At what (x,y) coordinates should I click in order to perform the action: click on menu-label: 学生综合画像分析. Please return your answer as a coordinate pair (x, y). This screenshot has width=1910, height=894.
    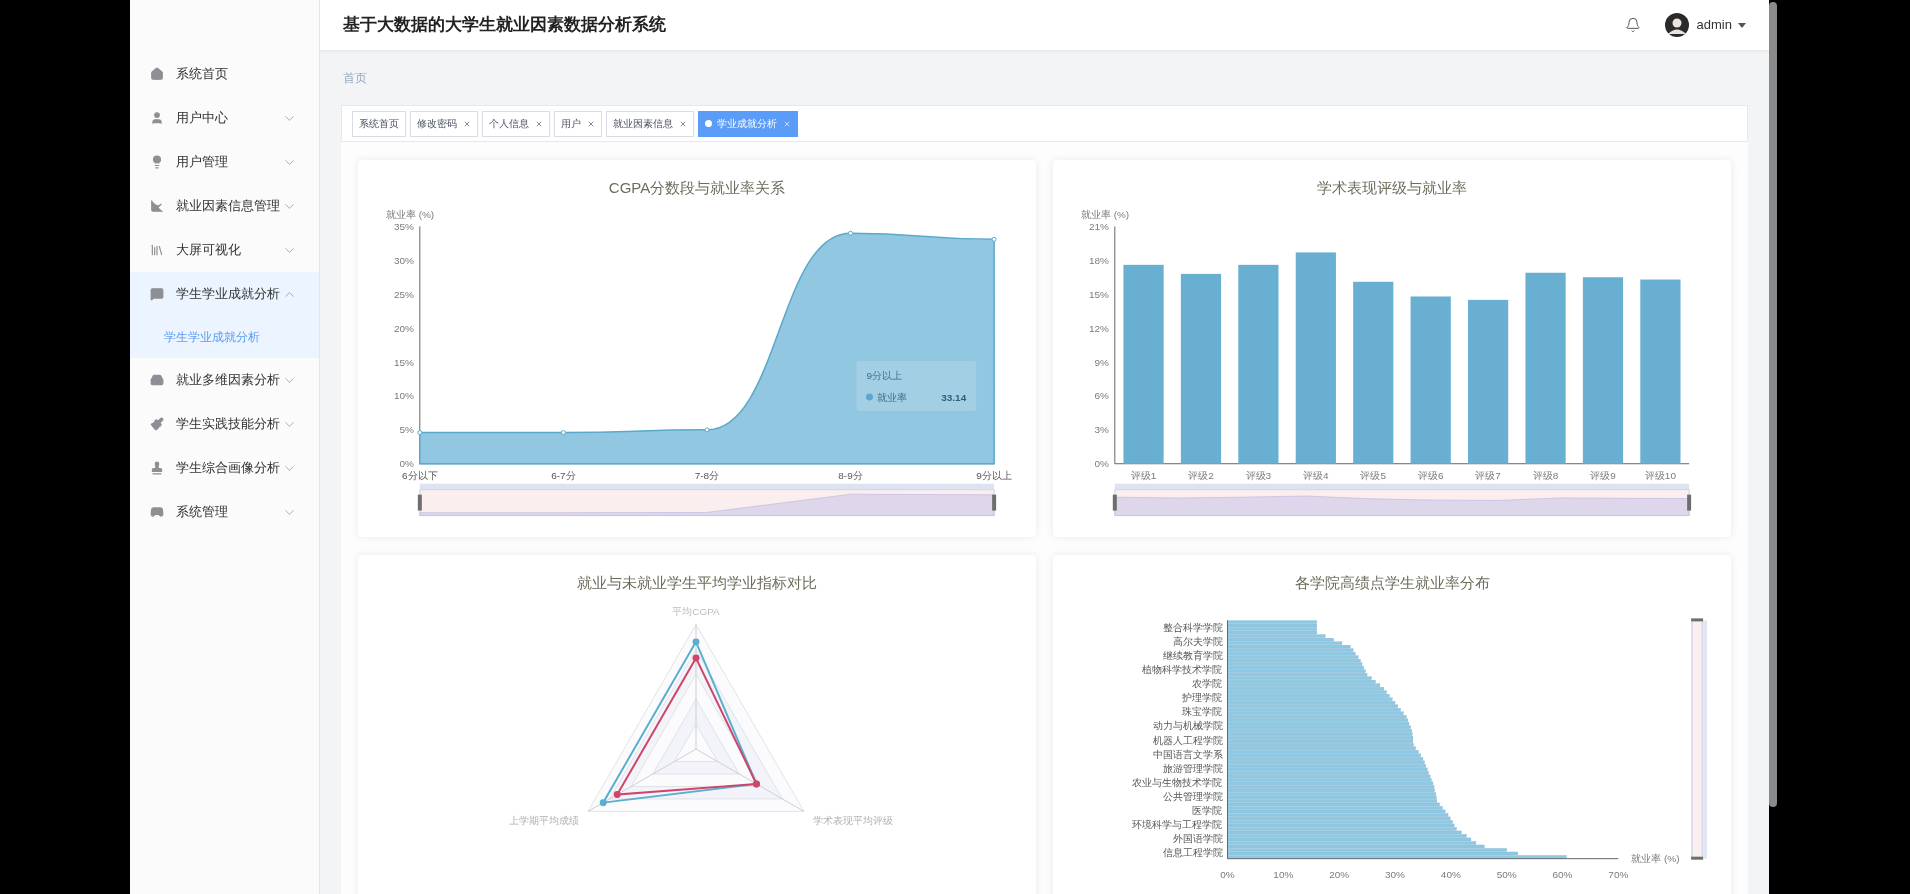
    Looking at the image, I should click on (228, 468).